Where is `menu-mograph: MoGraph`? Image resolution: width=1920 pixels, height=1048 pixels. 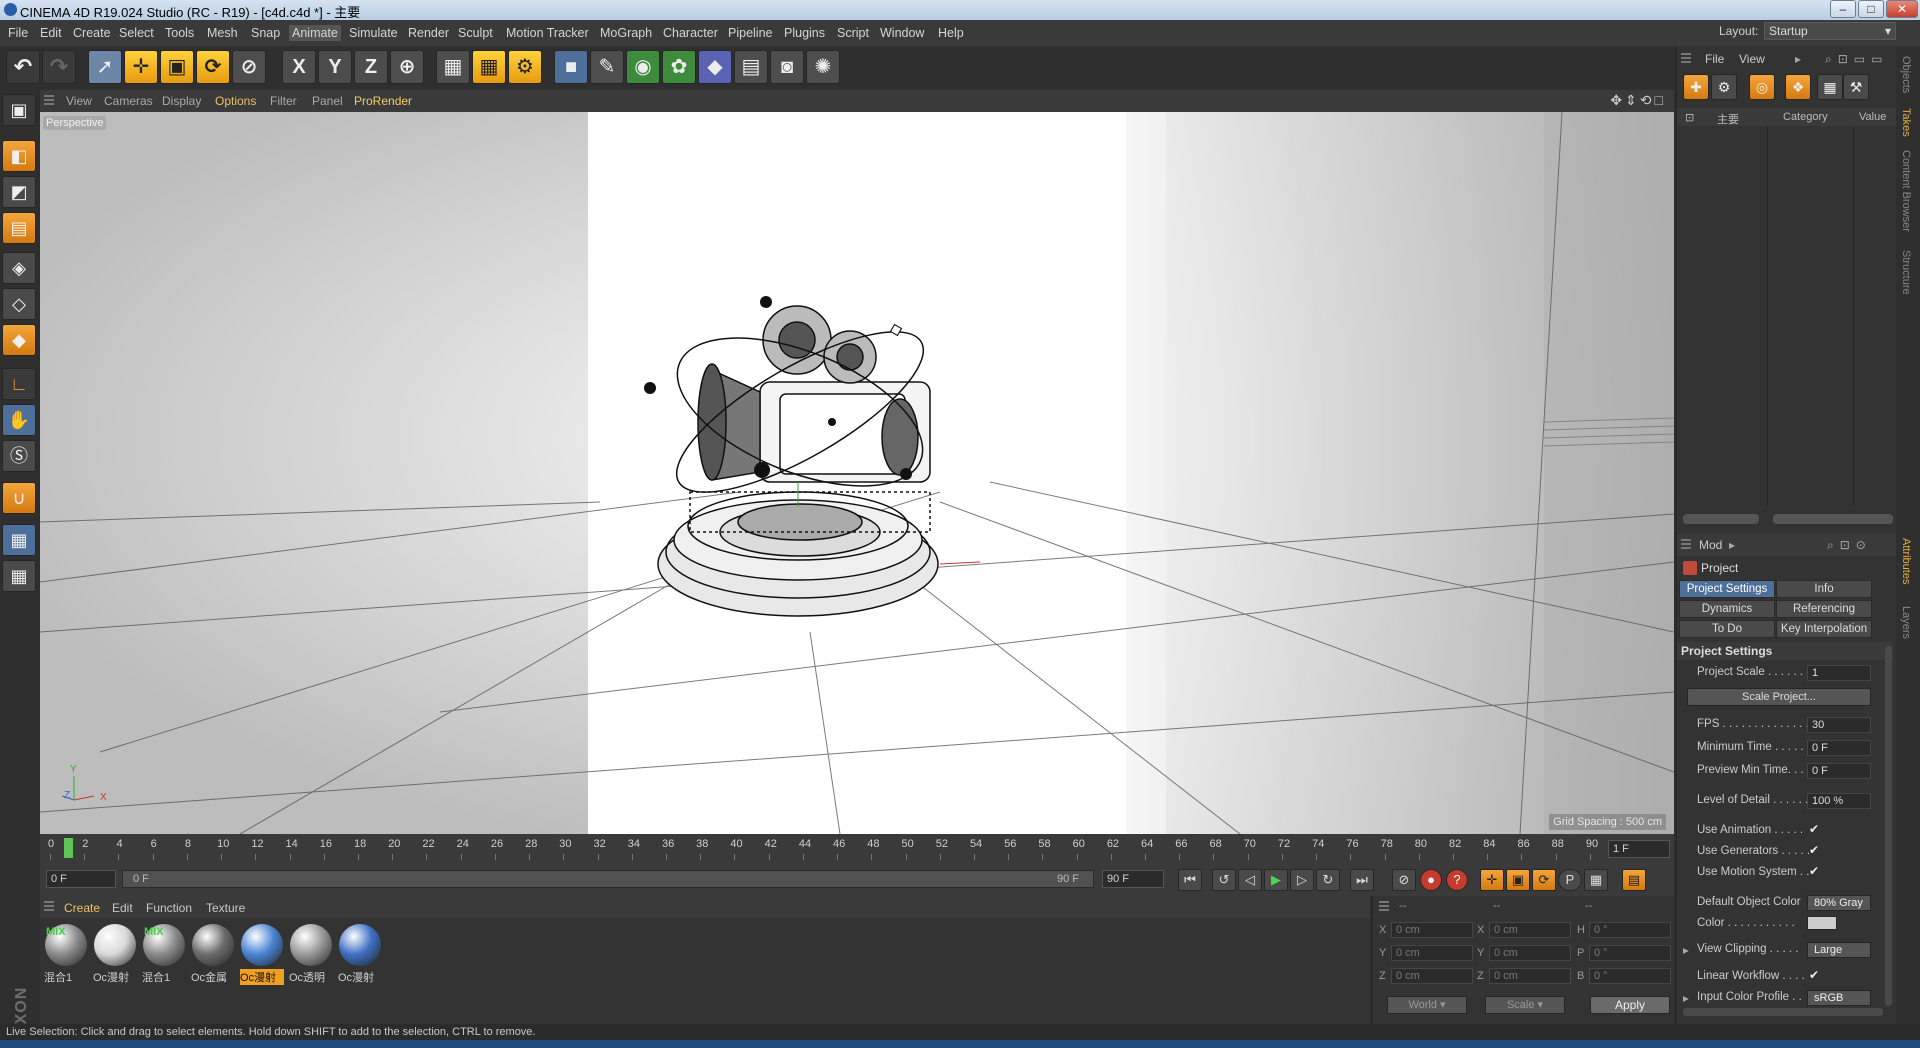 menu-mograph: MoGraph is located at coordinates (626, 33).